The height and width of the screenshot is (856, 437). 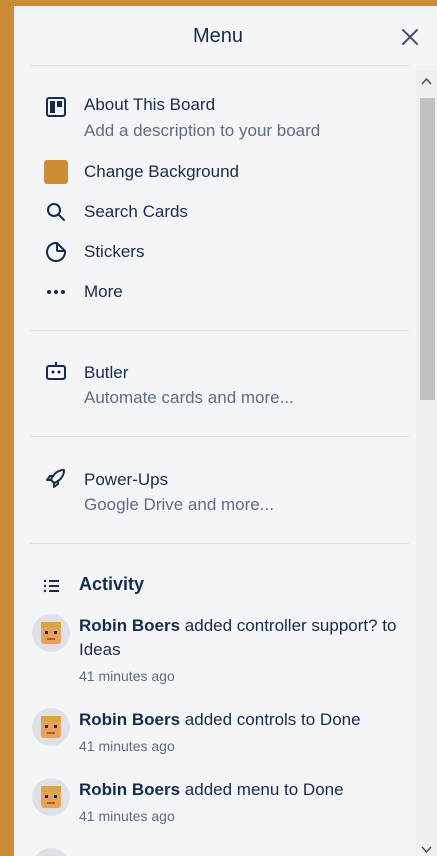 What do you see at coordinates (214, 293) in the screenshot?
I see `more-item: More` at bounding box center [214, 293].